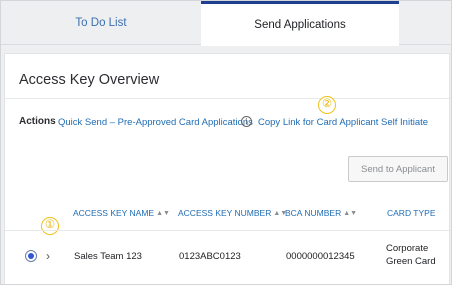 This screenshot has height=285, width=452. Describe the element at coordinates (225, 213) in the screenshot. I see `column-header-label: ACCESS KEY NUMBER` at that location.